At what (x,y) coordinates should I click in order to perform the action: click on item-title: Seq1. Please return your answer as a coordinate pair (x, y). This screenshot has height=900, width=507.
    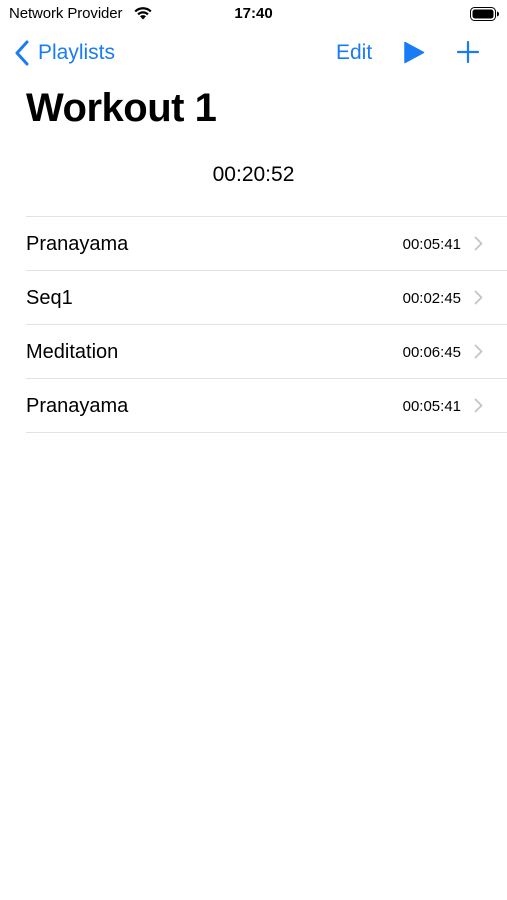
    Looking at the image, I should click on (49, 298).